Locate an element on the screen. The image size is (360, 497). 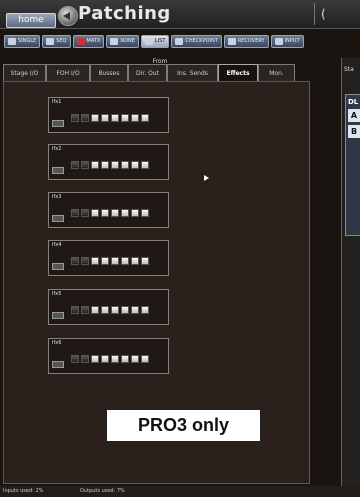
back-arrow-icon is located at coordinates (68, 16).